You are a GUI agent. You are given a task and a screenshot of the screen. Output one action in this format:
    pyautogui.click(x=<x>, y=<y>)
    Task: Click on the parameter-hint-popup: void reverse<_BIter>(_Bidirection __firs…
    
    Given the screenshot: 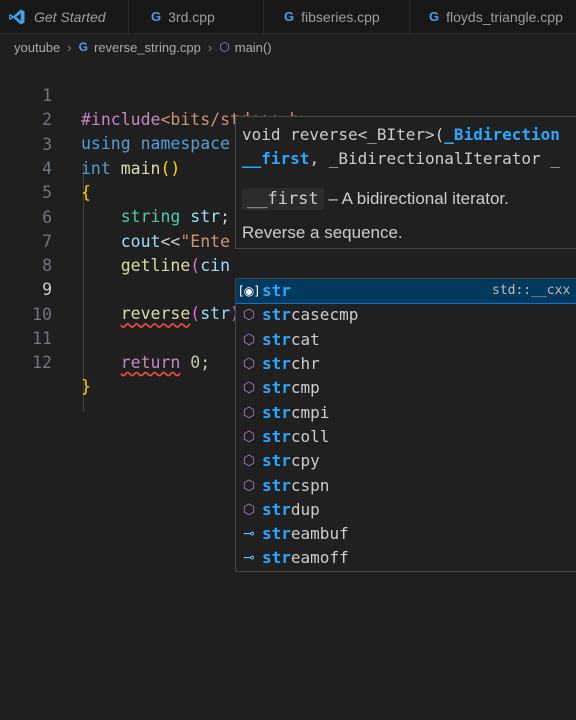 What is the action you would take?
    pyautogui.click(x=405, y=182)
    